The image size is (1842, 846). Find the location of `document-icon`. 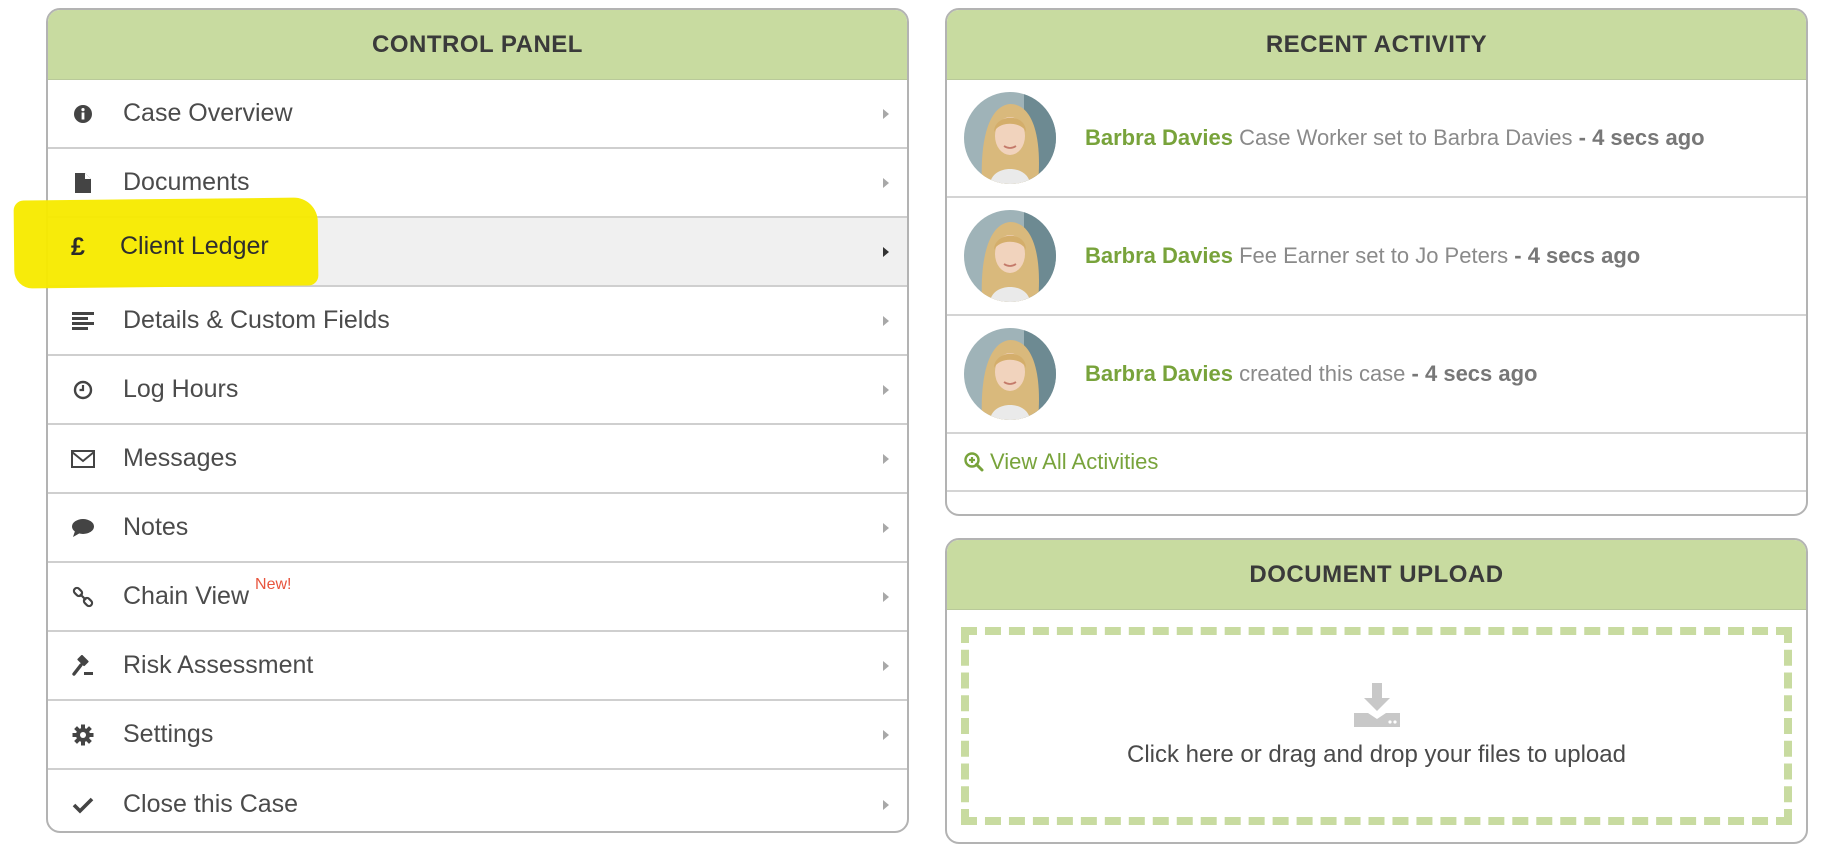

document-icon is located at coordinates (83, 183).